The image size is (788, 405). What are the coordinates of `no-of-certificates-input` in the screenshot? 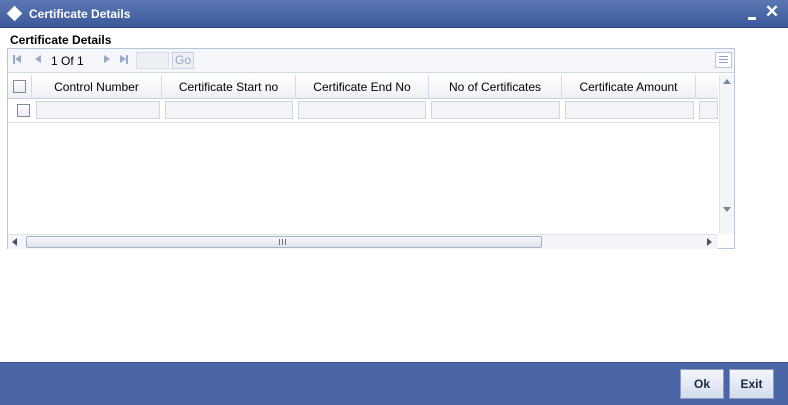 It's located at (495, 110).